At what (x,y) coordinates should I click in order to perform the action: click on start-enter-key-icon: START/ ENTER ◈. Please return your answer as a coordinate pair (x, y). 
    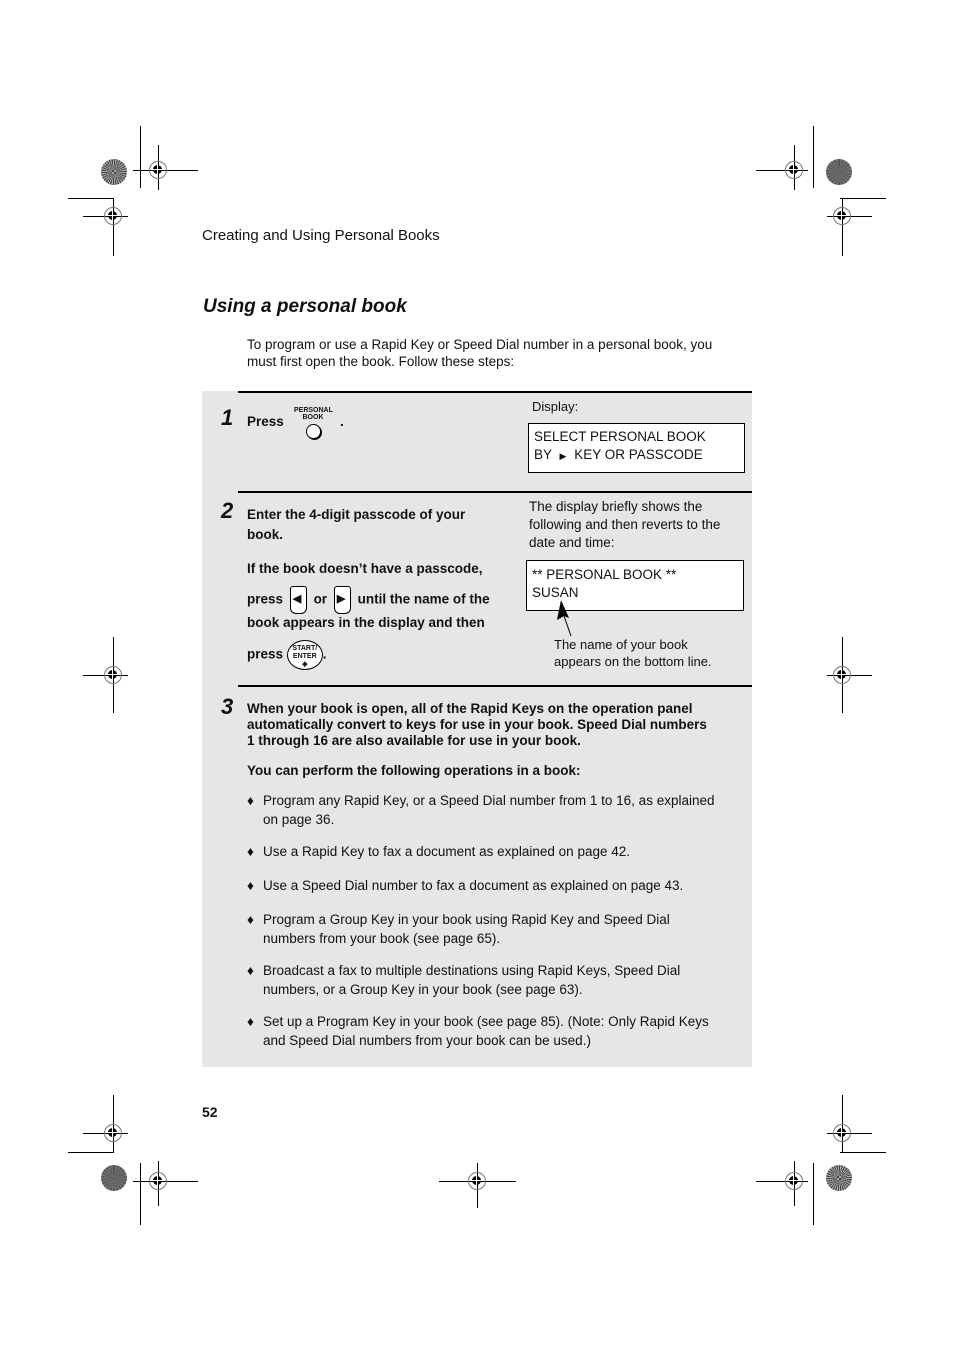
    Looking at the image, I should click on (304, 655).